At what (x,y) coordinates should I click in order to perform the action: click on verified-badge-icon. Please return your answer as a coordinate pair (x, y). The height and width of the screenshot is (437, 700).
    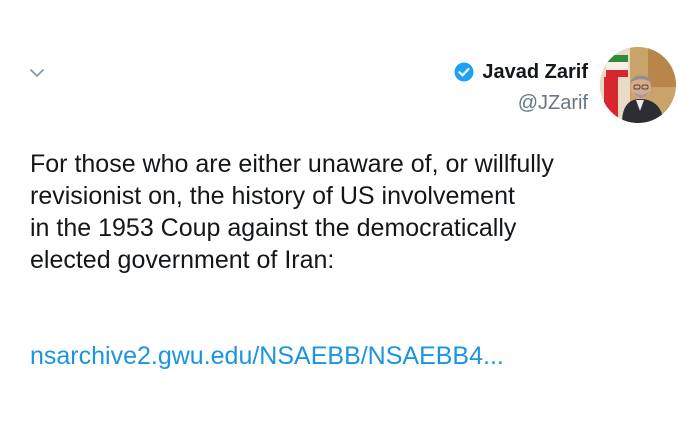
    Looking at the image, I should click on (464, 72).